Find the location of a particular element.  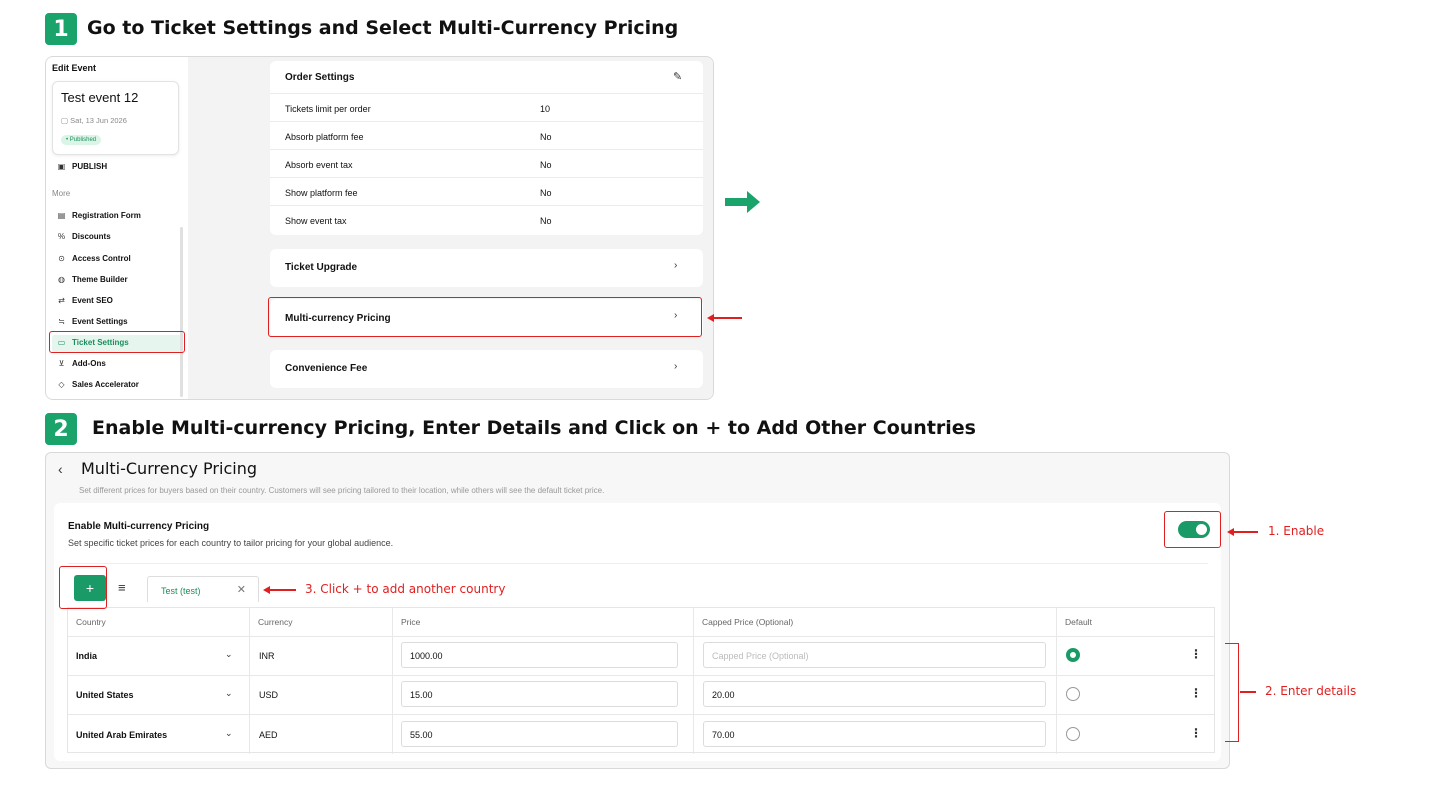

cart-icon: ⊻ is located at coordinates (61, 363).